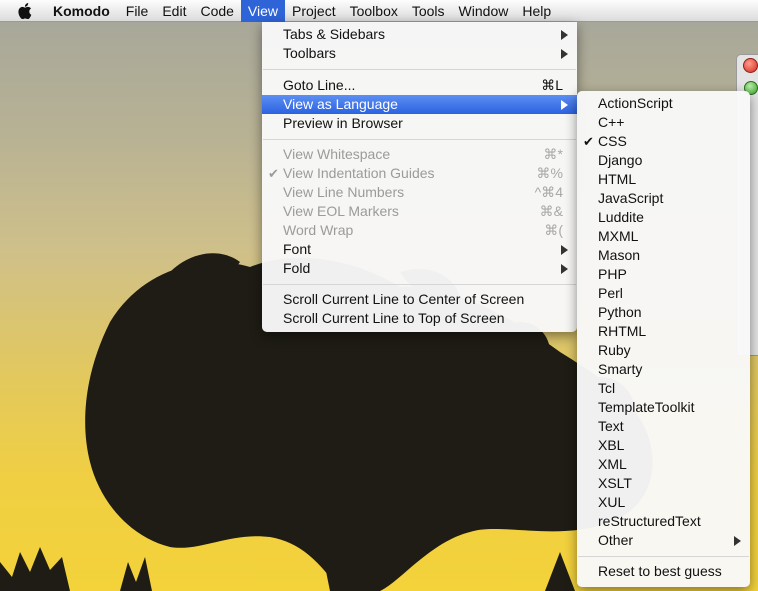 This screenshot has width=758, height=591. What do you see at coordinates (611, 445) in the screenshot?
I see `language-label: XBL` at bounding box center [611, 445].